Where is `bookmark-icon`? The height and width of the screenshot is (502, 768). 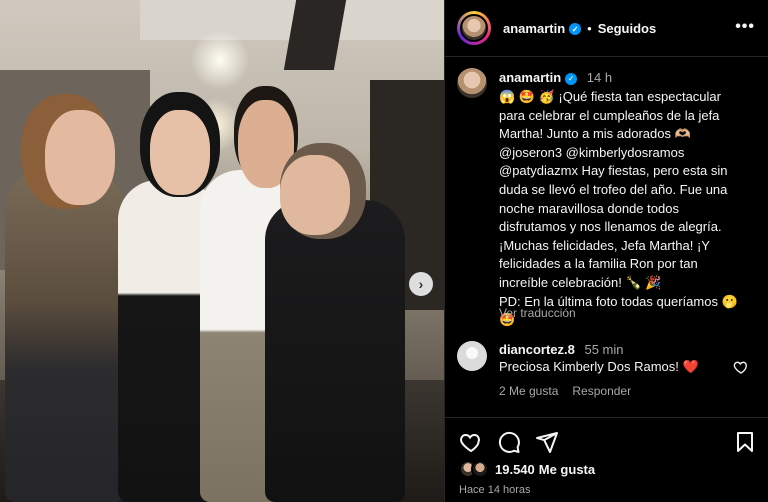
bookmark-icon is located at coordinates (745, 442).